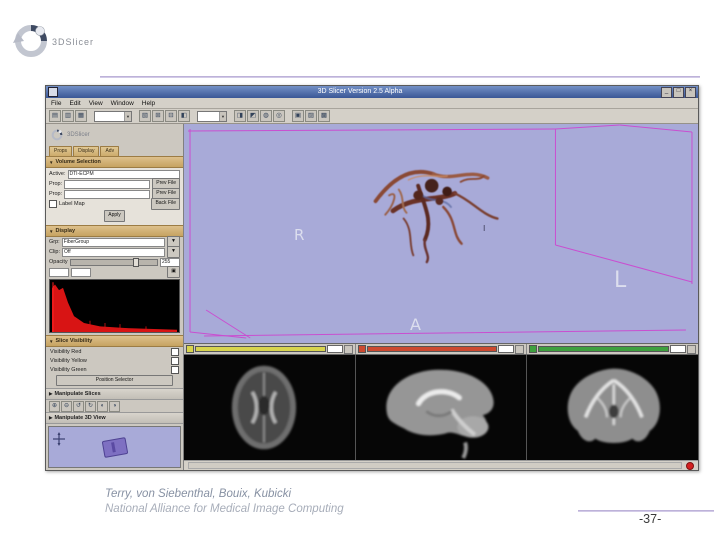  Describe the element at coordinates (372, 103) in the screenshot. I see `menubar: File Edit View Window Help` at that location.